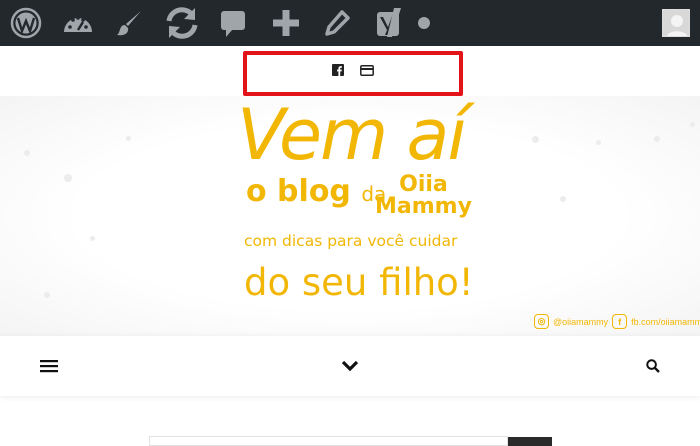  What do you see at coordinates (337, 23) in the screenshot?
I see `edit-pencil-icon` at bounding box center [337, 23].